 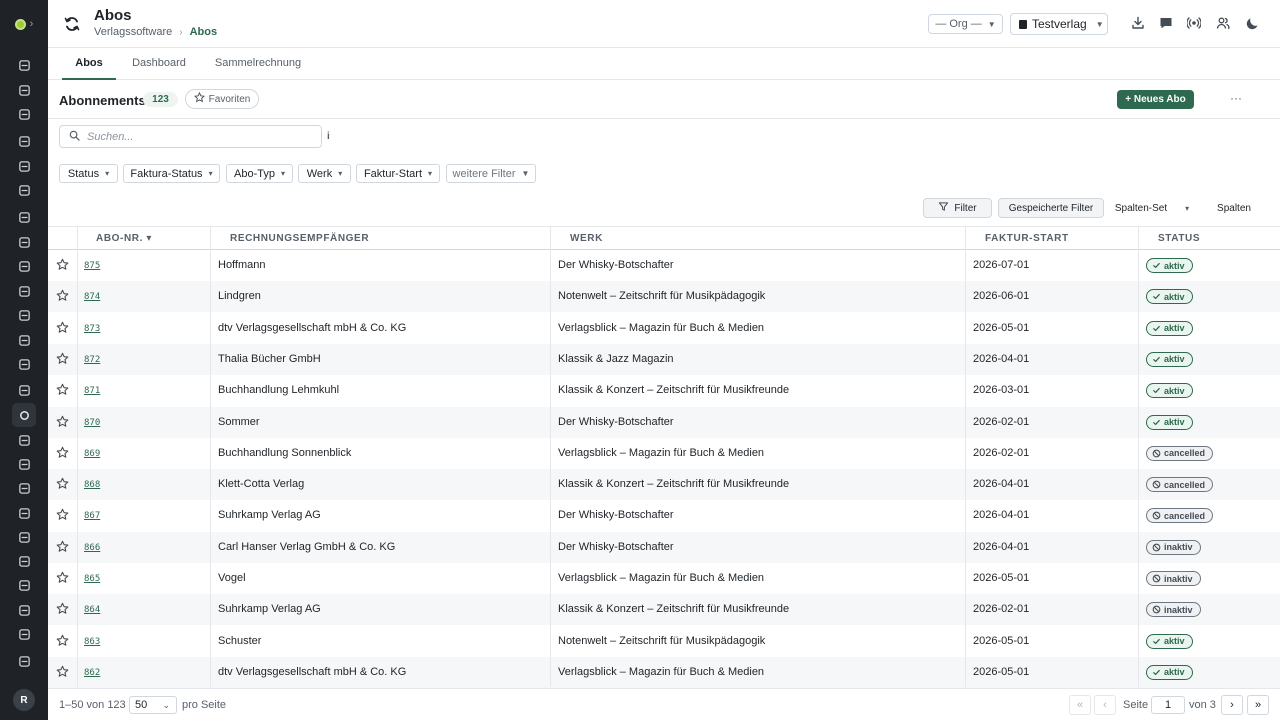 I want to click on book-icon, so click(x=24, y=340).